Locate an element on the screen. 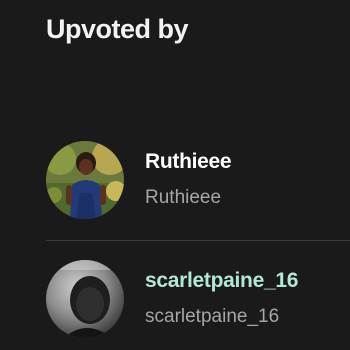 The image size is (350, 350). voter-username: scarletpaine_16 is located at coordinates (212, 316).